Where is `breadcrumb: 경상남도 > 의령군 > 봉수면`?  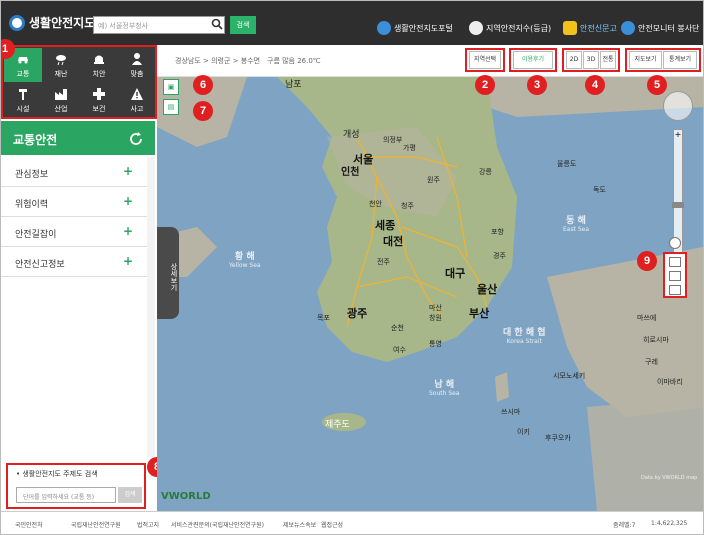
breadcrumb: 경상남도 > 의령군 > 봉수면 is located at coordinates (217, 61).